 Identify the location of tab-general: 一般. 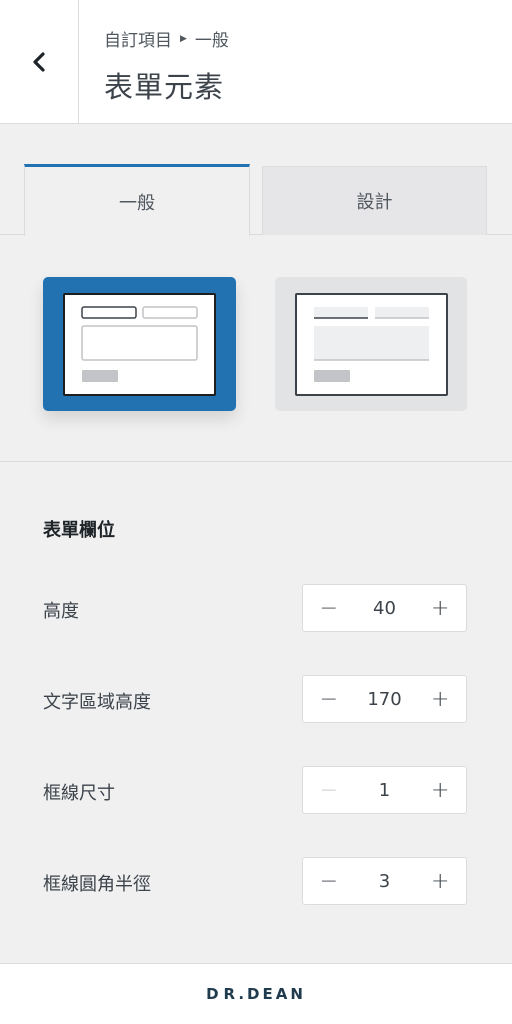
(137, 200).